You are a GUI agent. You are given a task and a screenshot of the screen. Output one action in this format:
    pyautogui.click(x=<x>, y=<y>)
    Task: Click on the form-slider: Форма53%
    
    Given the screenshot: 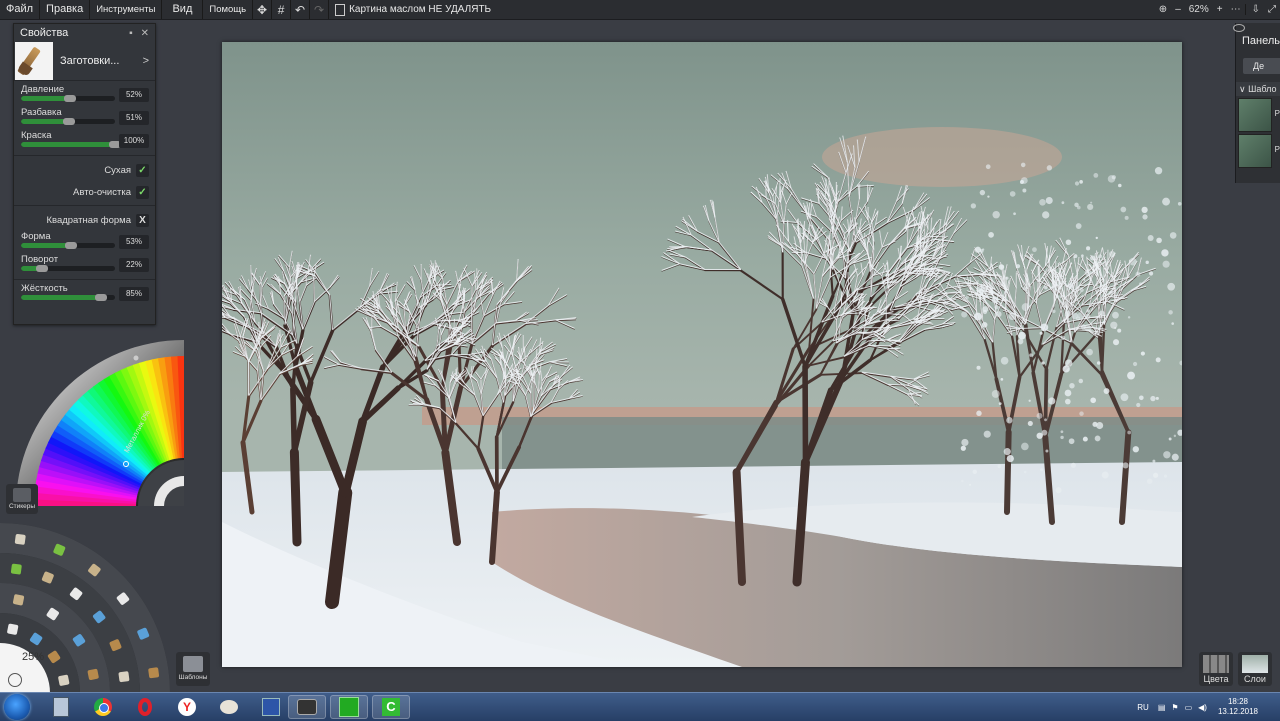 What is the action you would take?
    pyautogui.click(x=84, y=242)
    